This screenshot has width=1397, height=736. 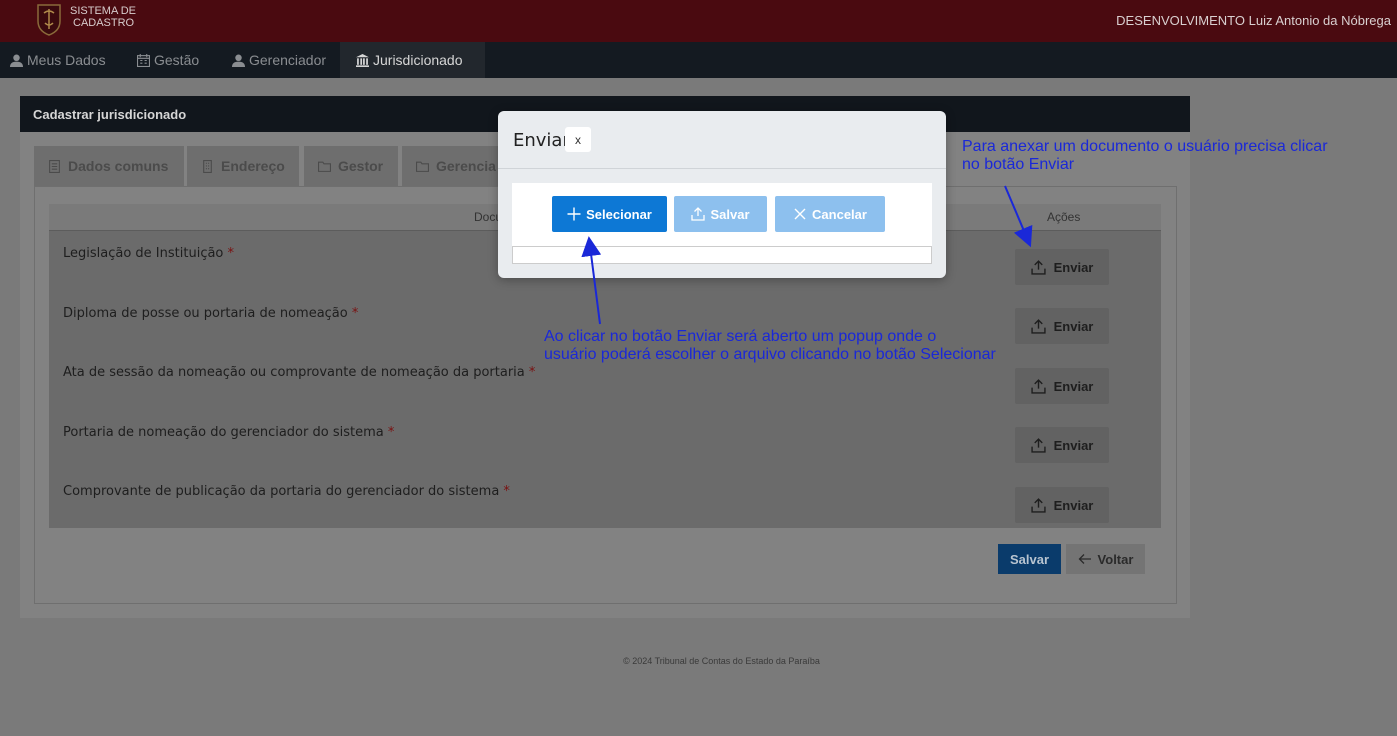 I want to click on modal-body: Selecionar Salvar Cancelar, so click(x=722, y=223).